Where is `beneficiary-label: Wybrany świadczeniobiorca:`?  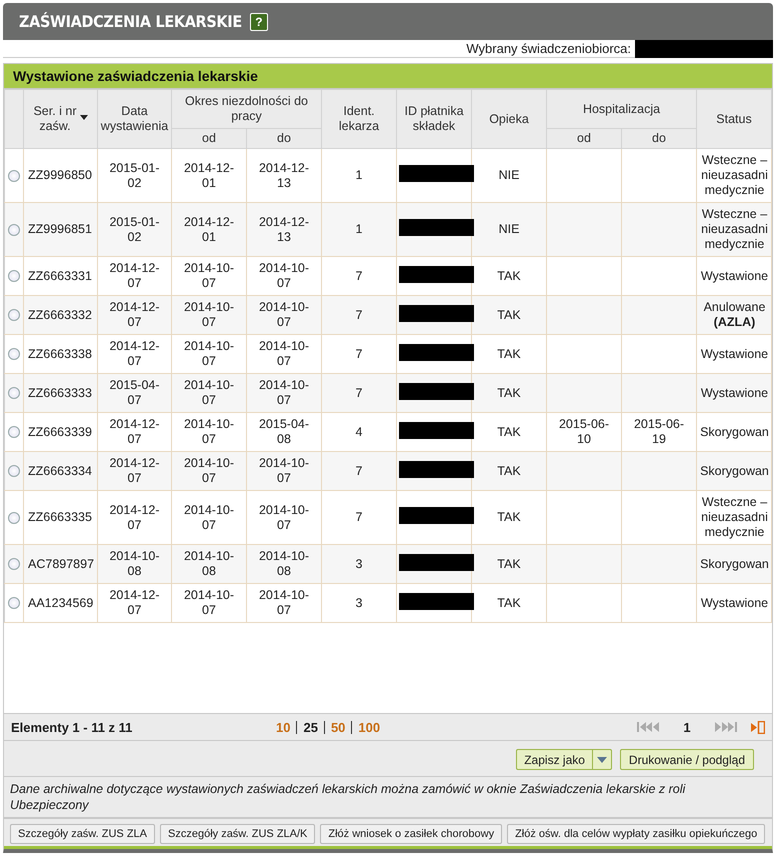 beneficiary-label: Wybrany świadczeniobiorca: is located at coordinates (548, 48).